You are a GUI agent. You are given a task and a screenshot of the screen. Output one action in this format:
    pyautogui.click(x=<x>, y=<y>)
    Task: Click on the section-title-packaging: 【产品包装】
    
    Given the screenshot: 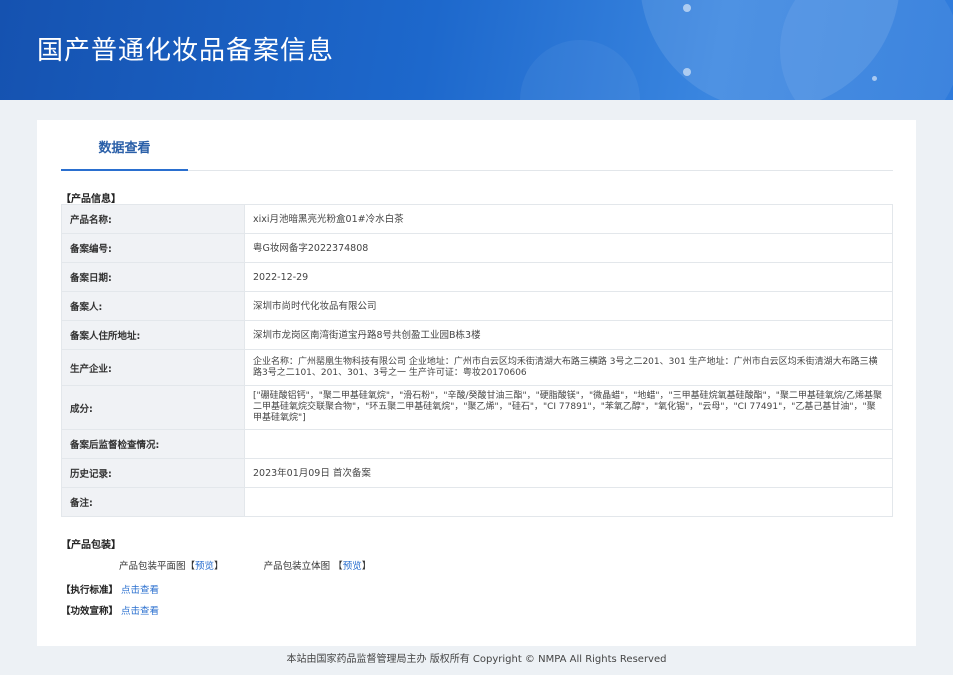 What is the action you would take?
    pyautogui.click(x=91, y=545)
    